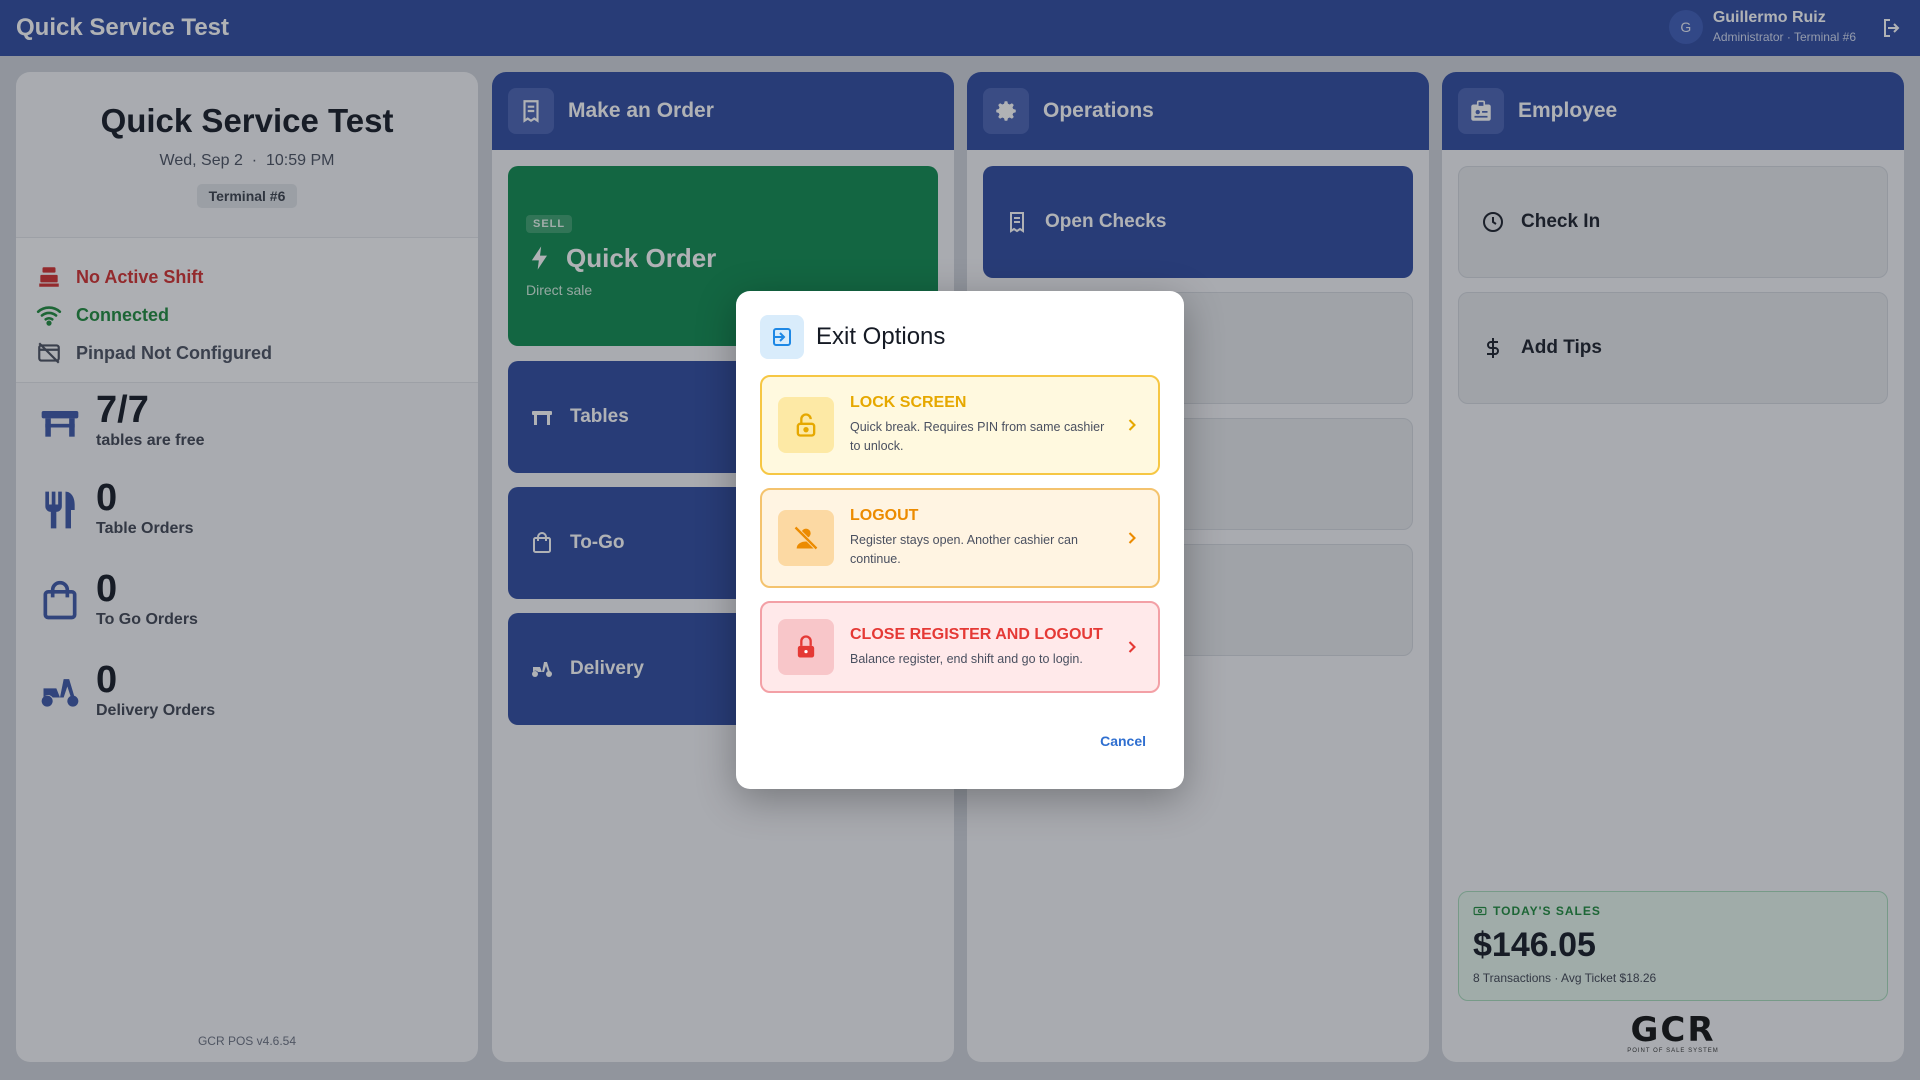 The image size is (1920, 1080). Describe the element at coordinates (806, 538) in the screenshot. I see `person-off-icon` at that location.